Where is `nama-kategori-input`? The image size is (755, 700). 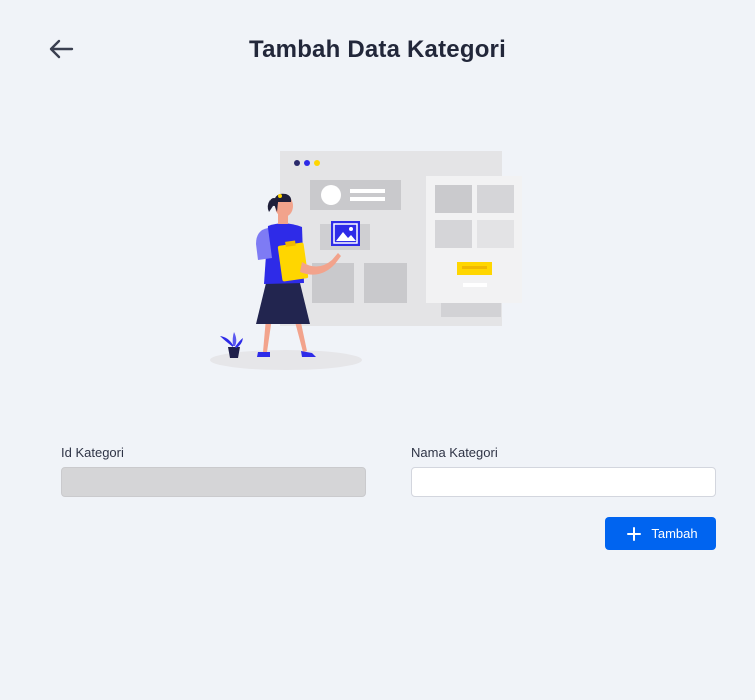
nama-kategori-input is located at coordinates (563, 482).